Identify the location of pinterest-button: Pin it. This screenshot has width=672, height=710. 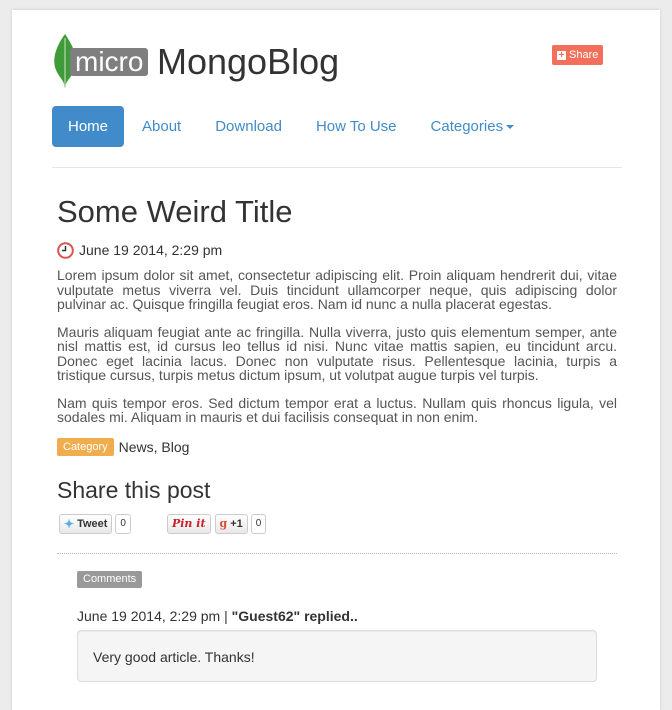
(188, 524).